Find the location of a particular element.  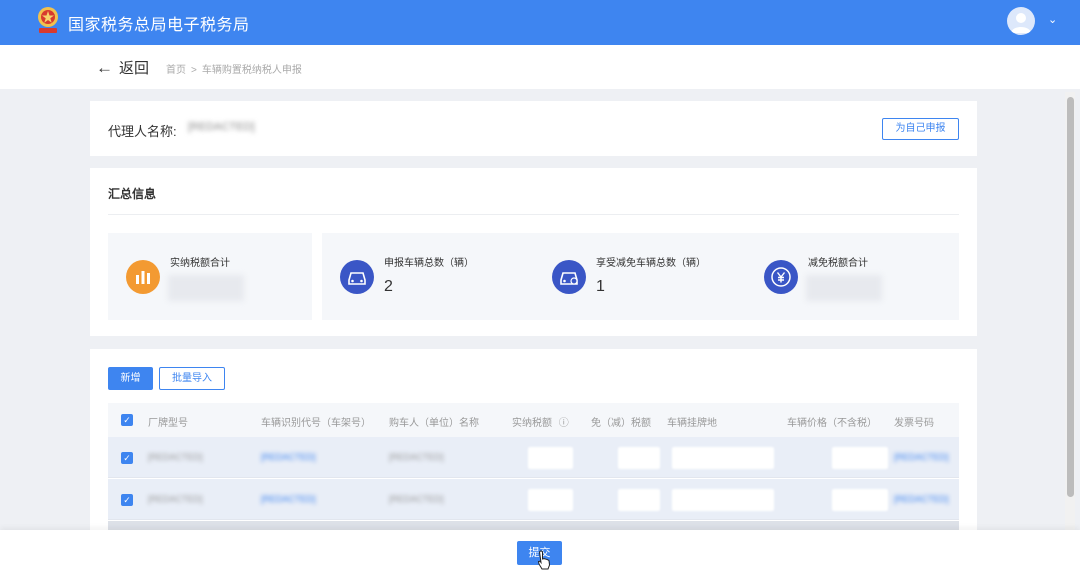

batch-import-button: 批量导入 is located at coordinates (192, 378).